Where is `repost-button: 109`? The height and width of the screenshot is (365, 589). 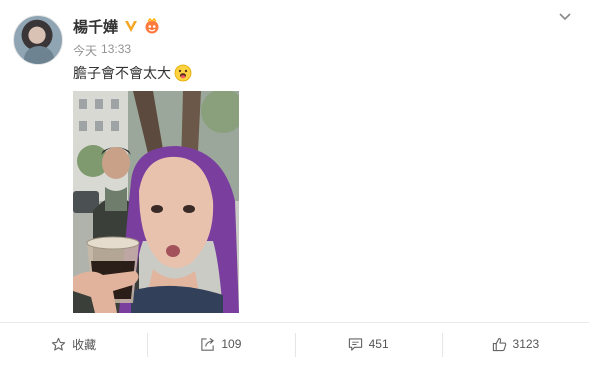 repost-button: 109 is located at coordinates (220, 344).